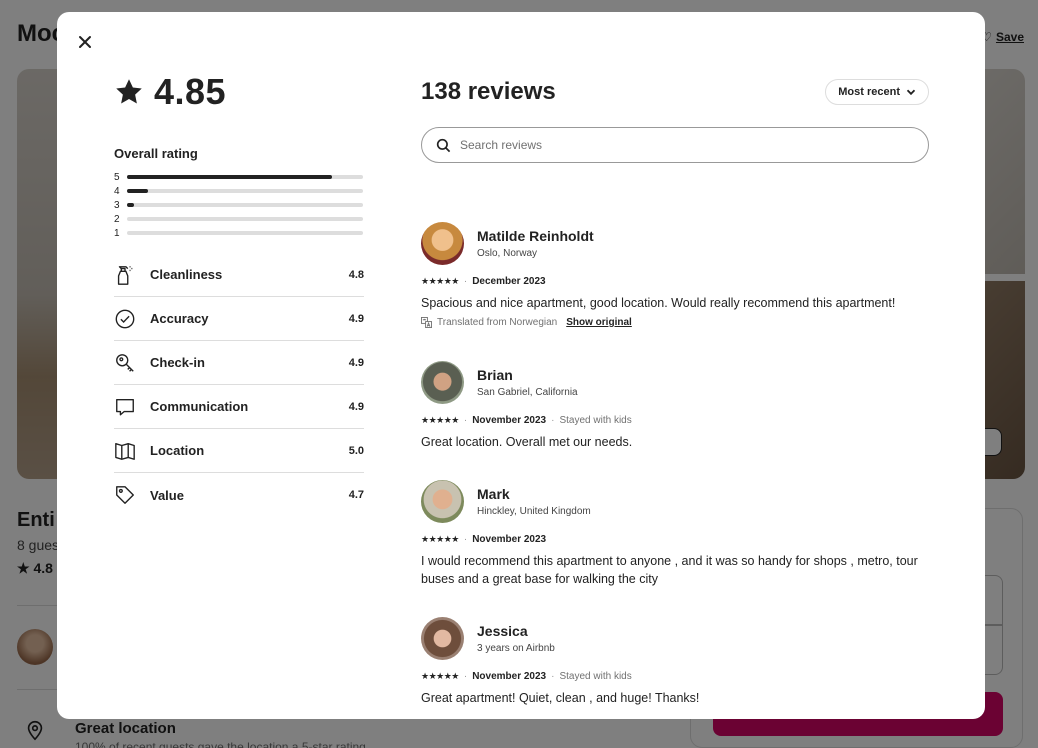 This screenshot has height=748, width=1038. What do you see at coordinates (675, 638) in the screenshot?
I see `reviewer: Jessica 3 years on Airbnb` at bounding box center [675, 638].